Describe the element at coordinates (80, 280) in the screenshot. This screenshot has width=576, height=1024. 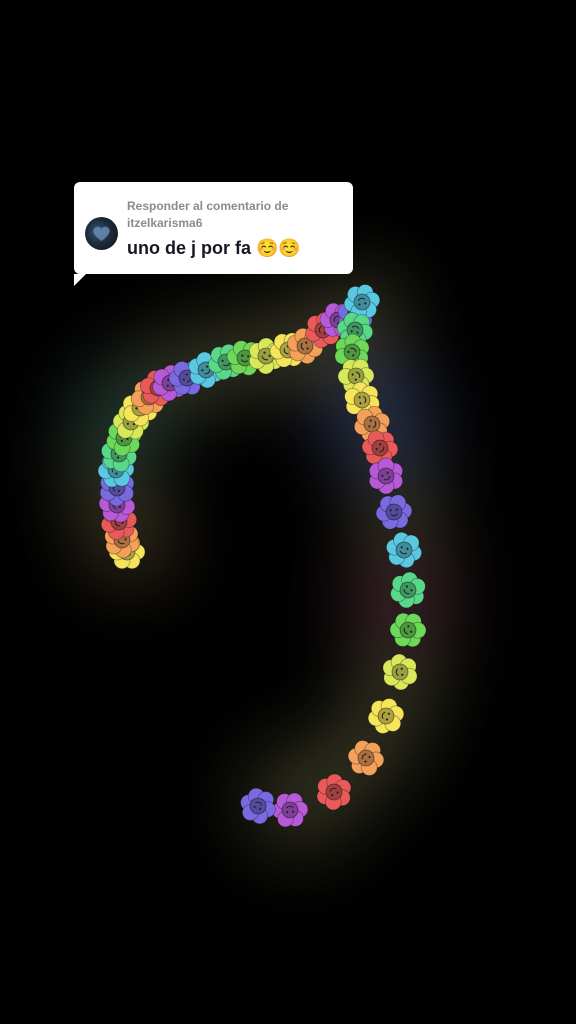
I see `reply-card-tail` at that location.